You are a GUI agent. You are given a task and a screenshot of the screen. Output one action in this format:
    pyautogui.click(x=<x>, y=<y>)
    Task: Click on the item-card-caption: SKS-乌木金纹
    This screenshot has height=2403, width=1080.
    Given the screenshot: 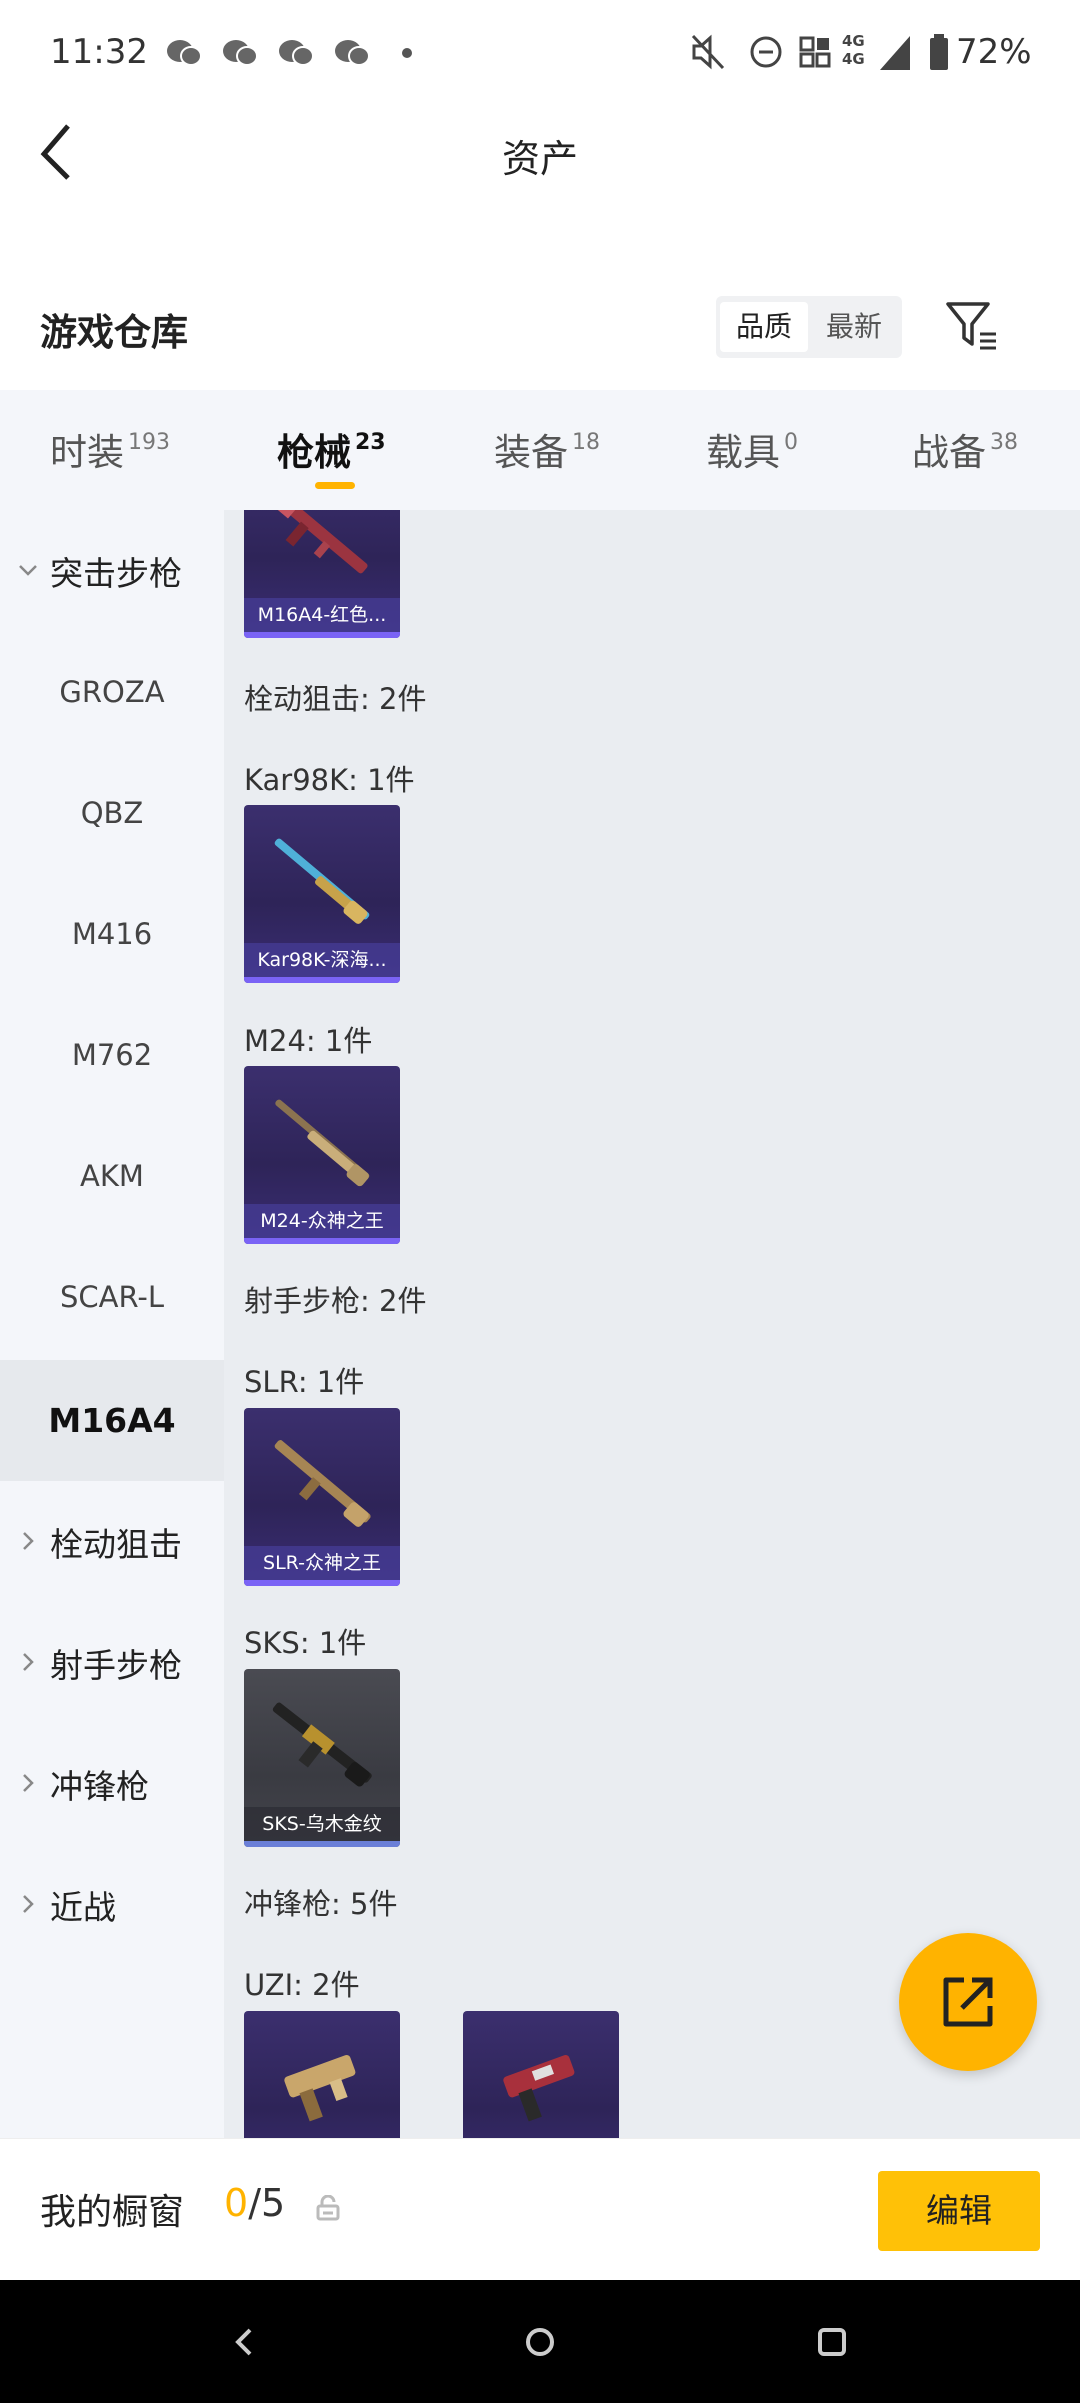 What is the action you would take?
    pyautogui.click(x=322, y=1824)
    